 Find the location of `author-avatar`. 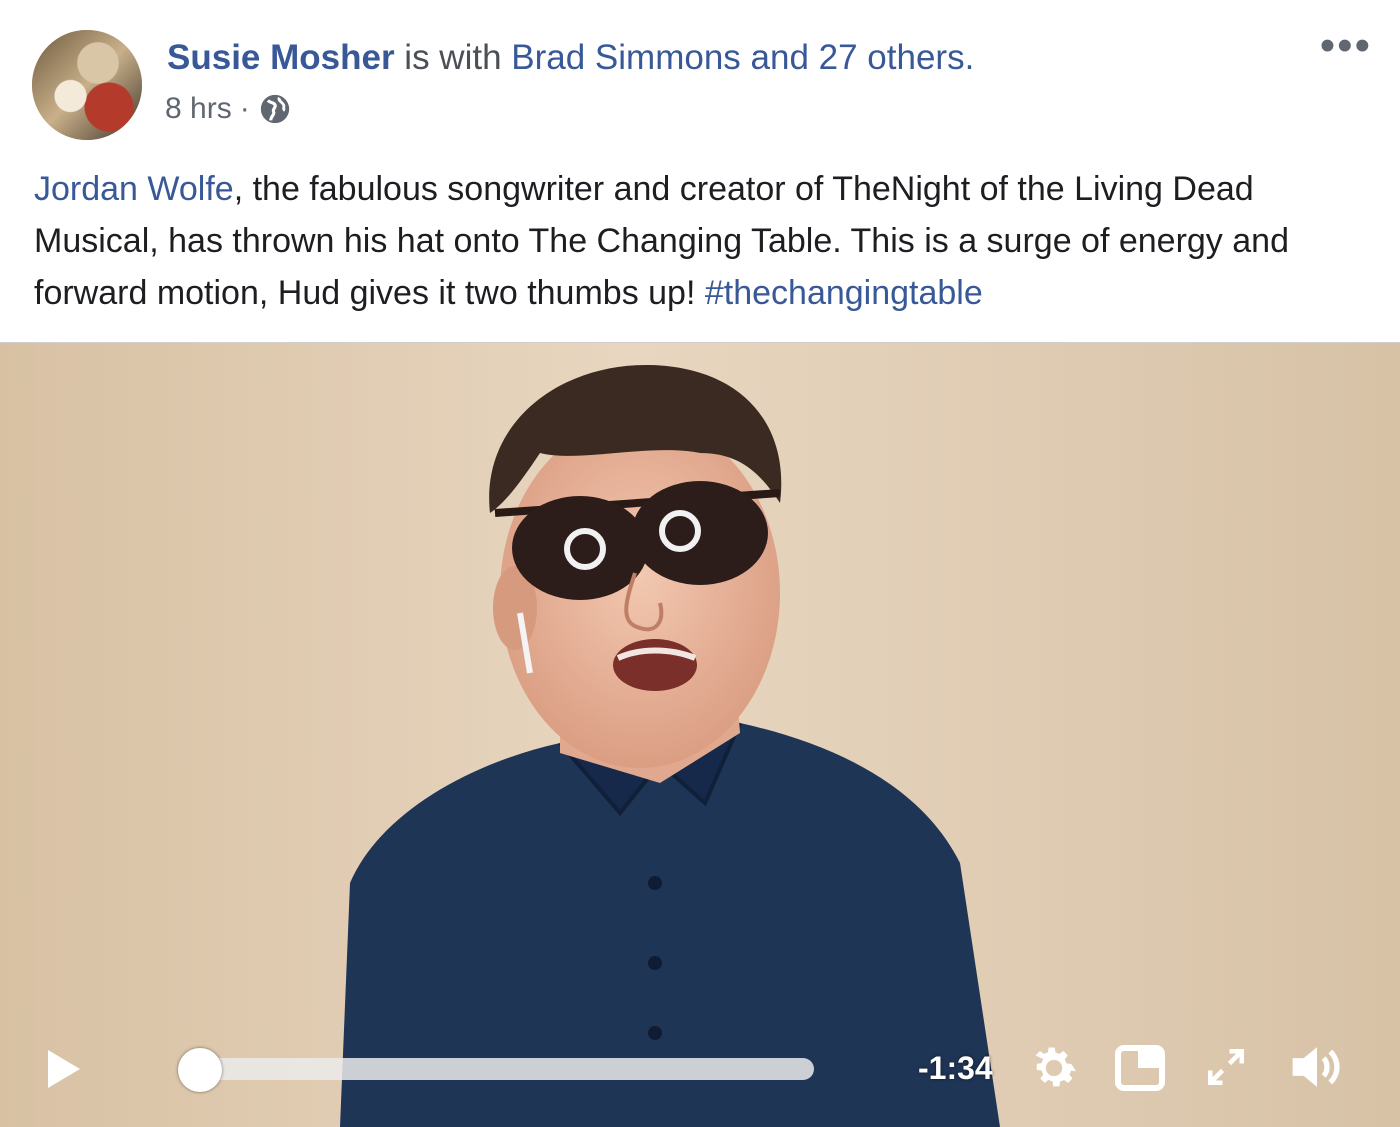

author-avatar is located at coordinates (87, 85).